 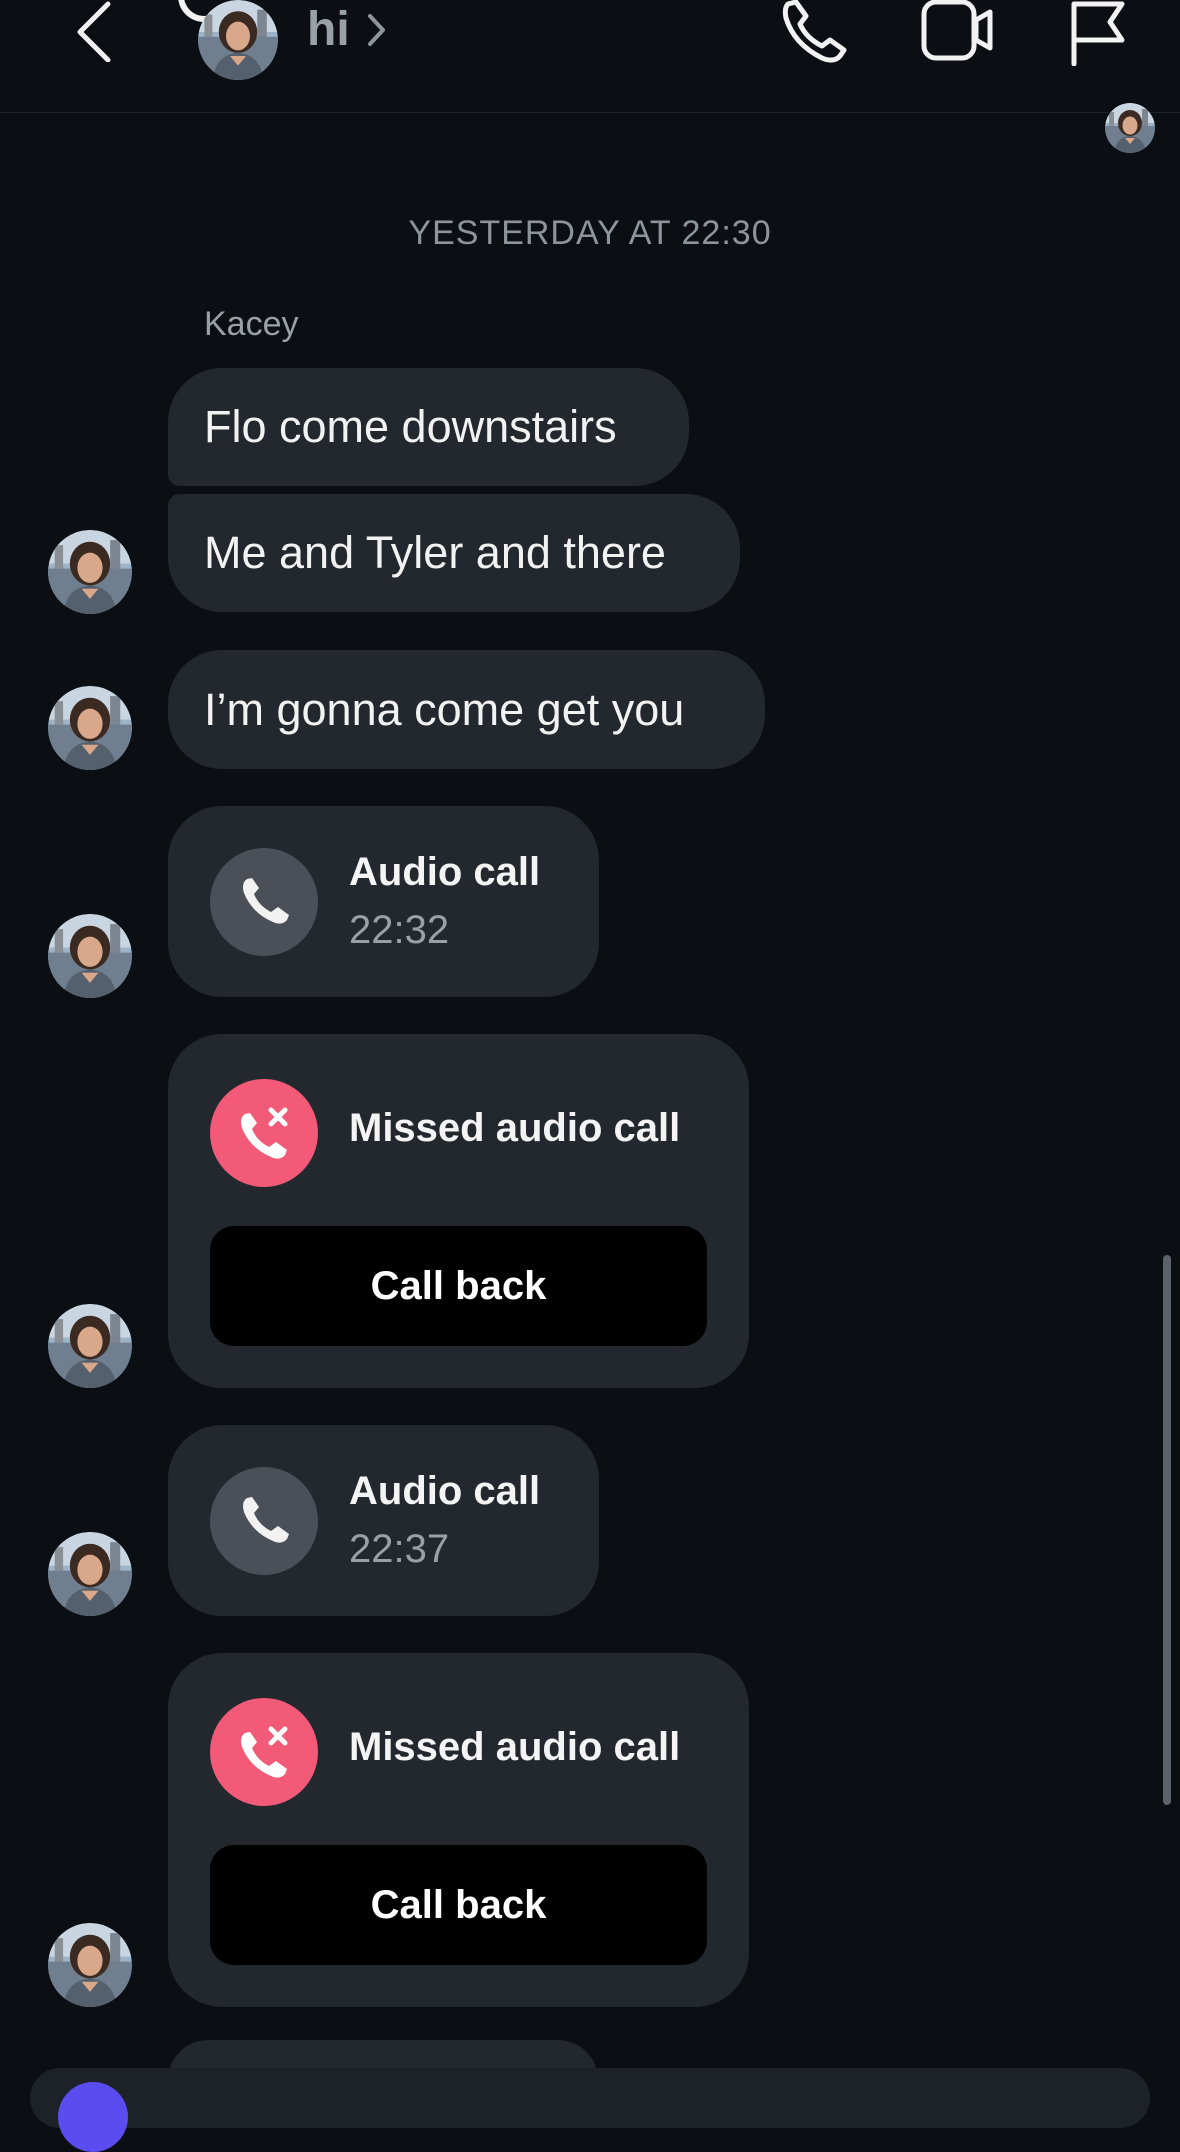 I want to click on message-composer, so click(x=590, y=2098).